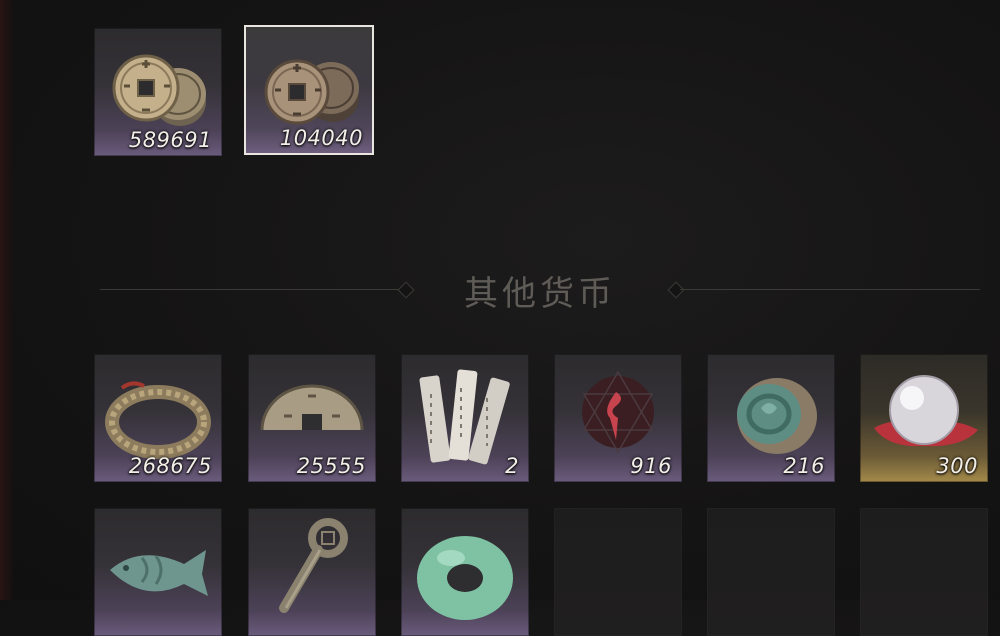 This screenshot has height=636, width=1000. I want to click on item-slot-jade-relic: 216, so click(771, 418).